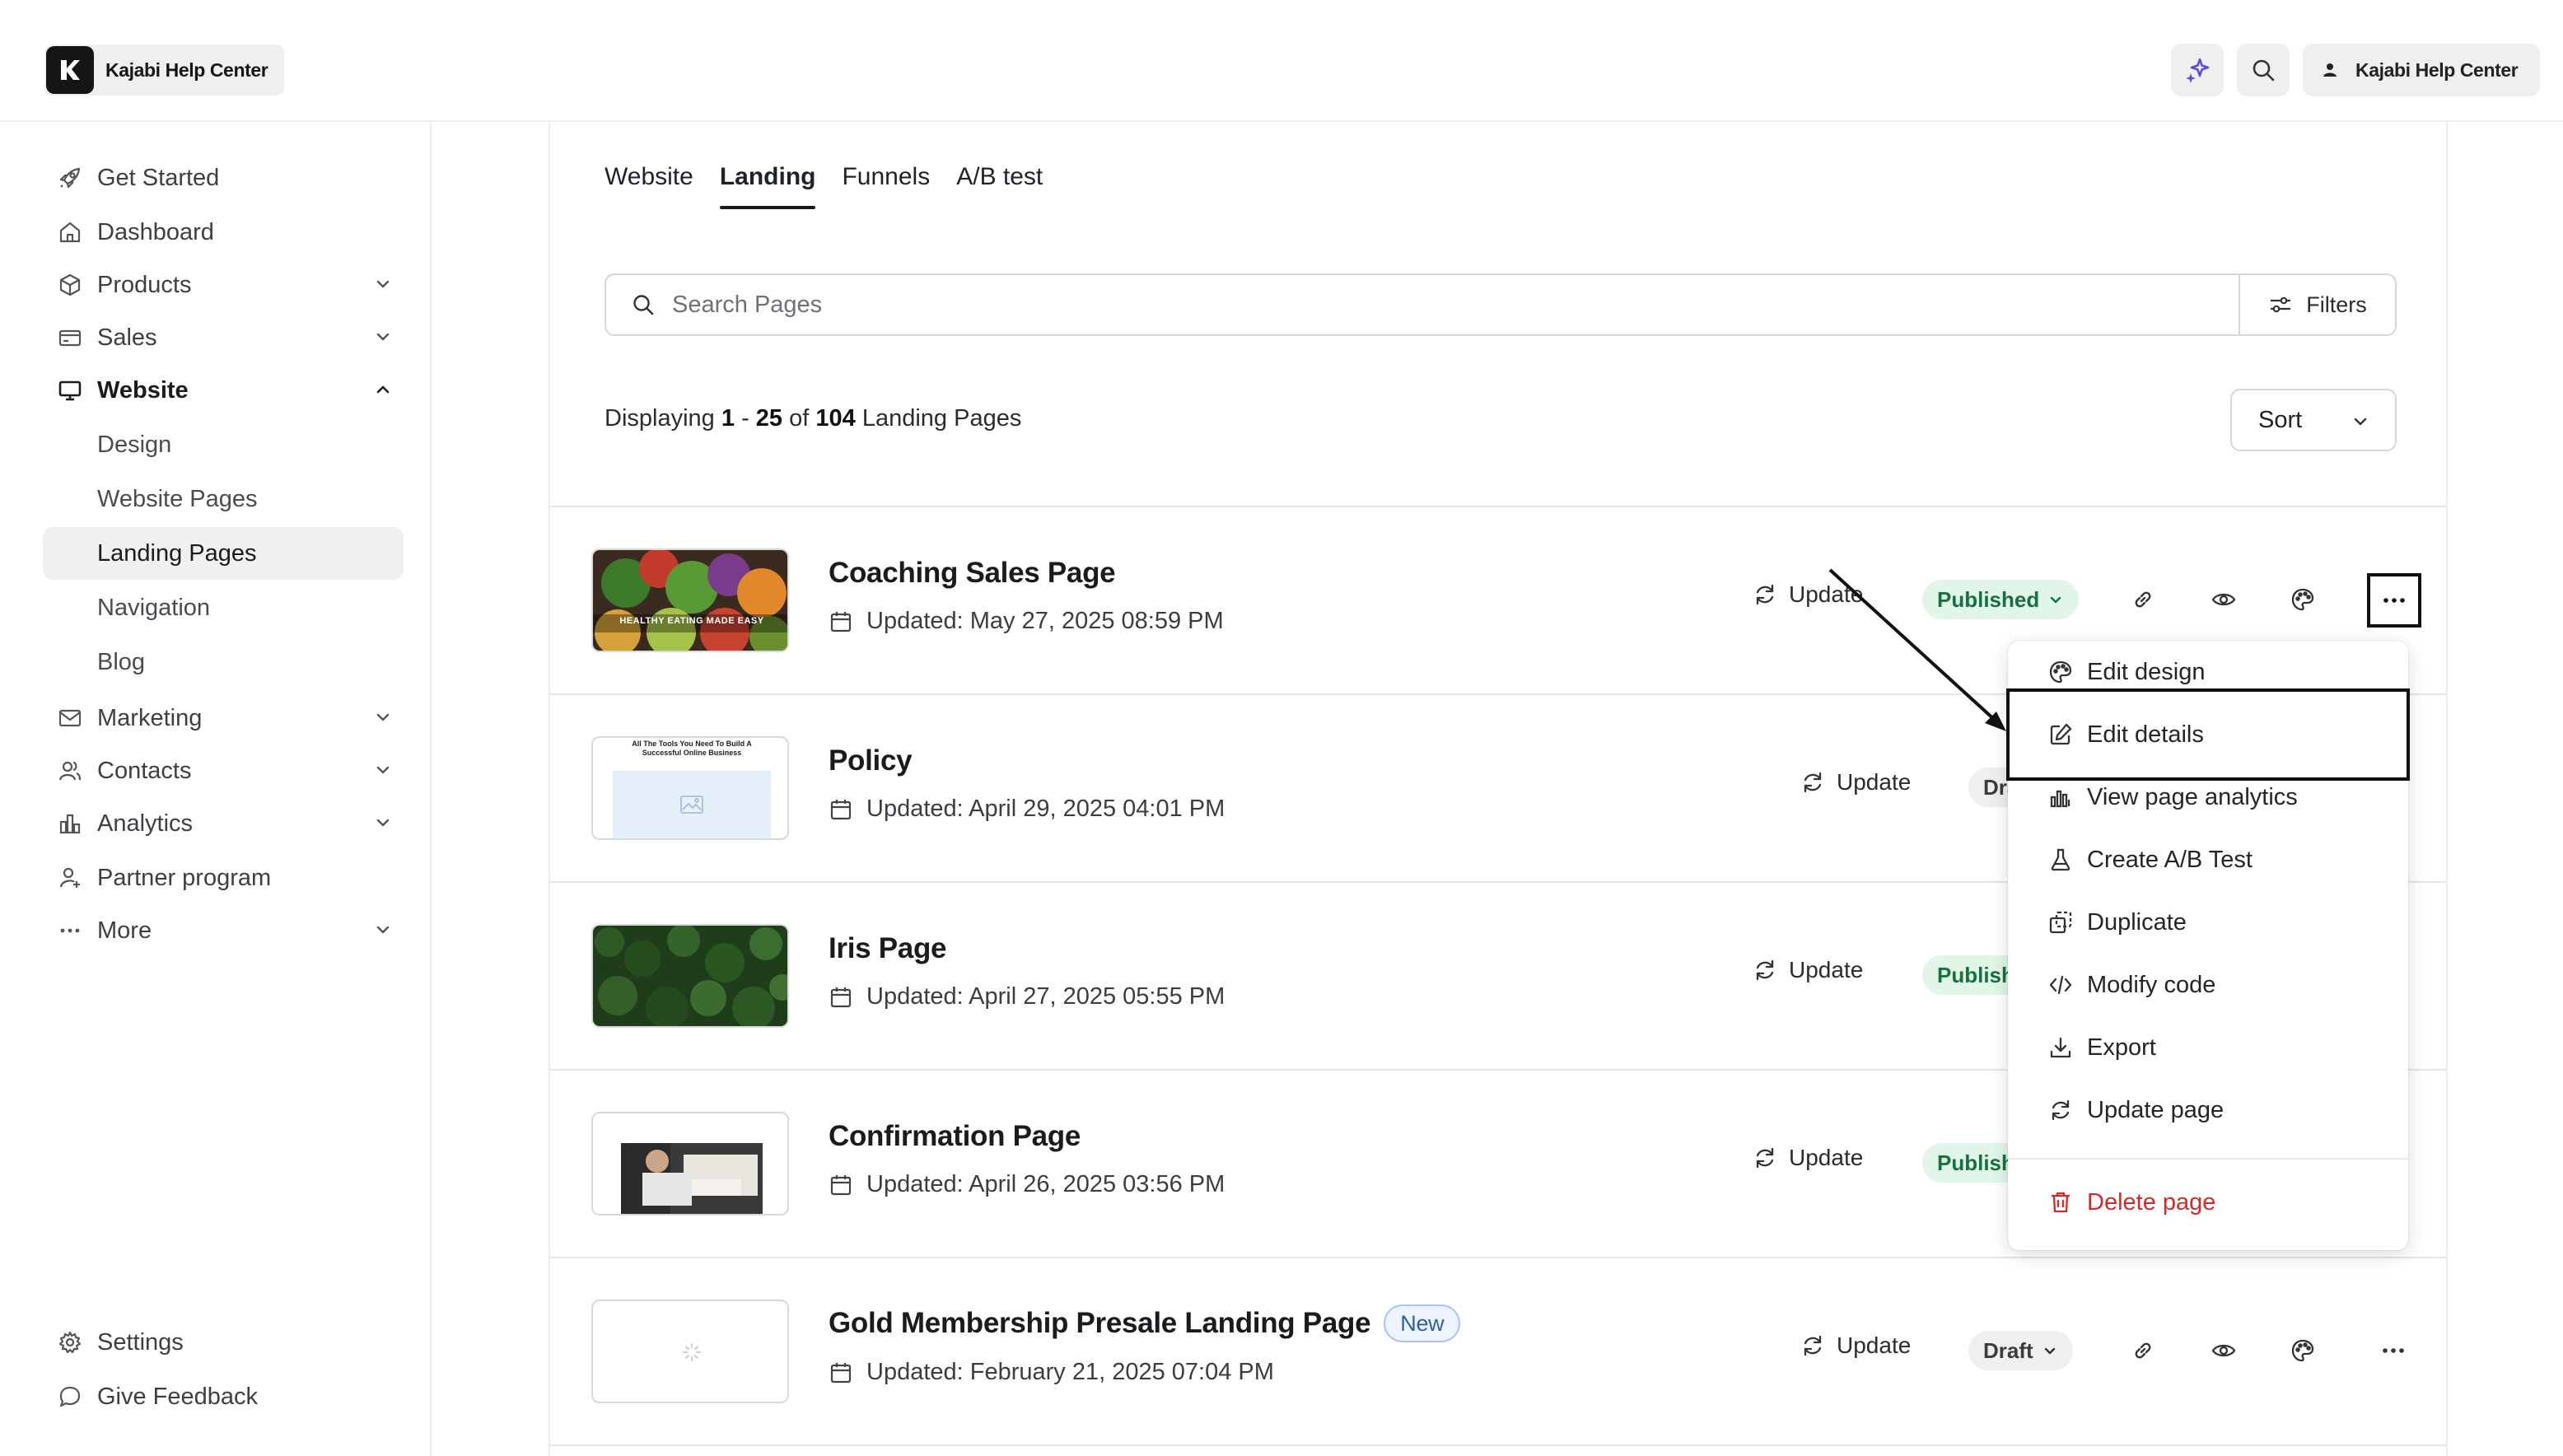  Describe the element at coordinates (2337, 304) in the screenshot. I see `filters-label: Filters` at that location.